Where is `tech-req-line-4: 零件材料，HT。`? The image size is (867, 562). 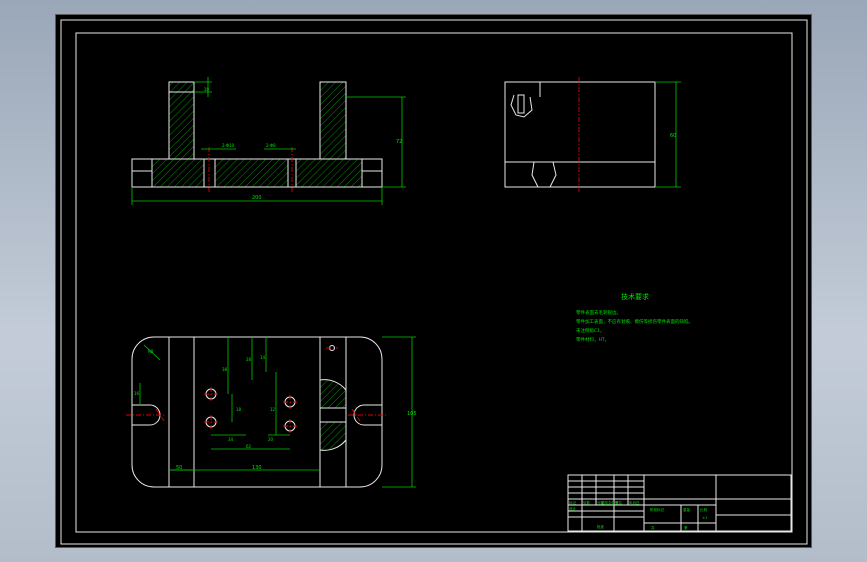 tech-req-line-4: 零件材料，HT。 is located at coordinates (592, 339).